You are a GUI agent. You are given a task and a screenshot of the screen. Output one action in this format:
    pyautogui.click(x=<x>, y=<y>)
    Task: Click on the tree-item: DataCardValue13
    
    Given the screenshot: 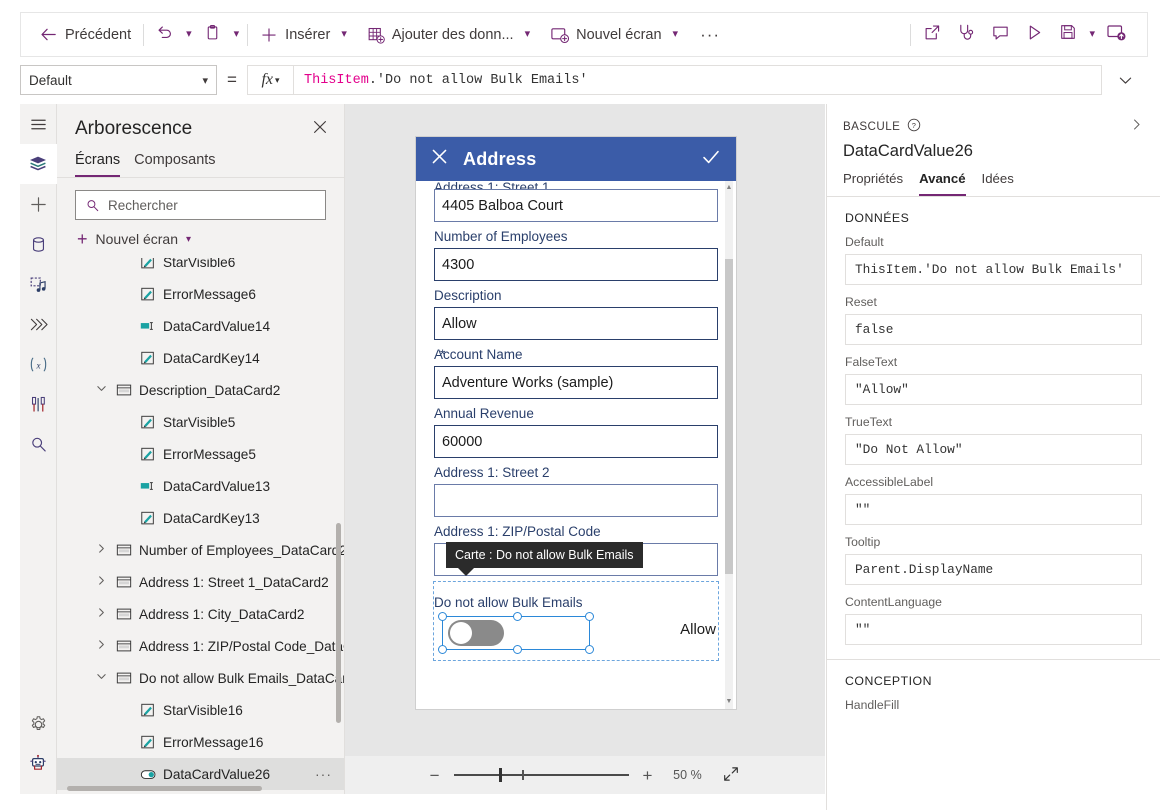 What is the action you would take?
    pyautogui.click(x=200, y=486)
    